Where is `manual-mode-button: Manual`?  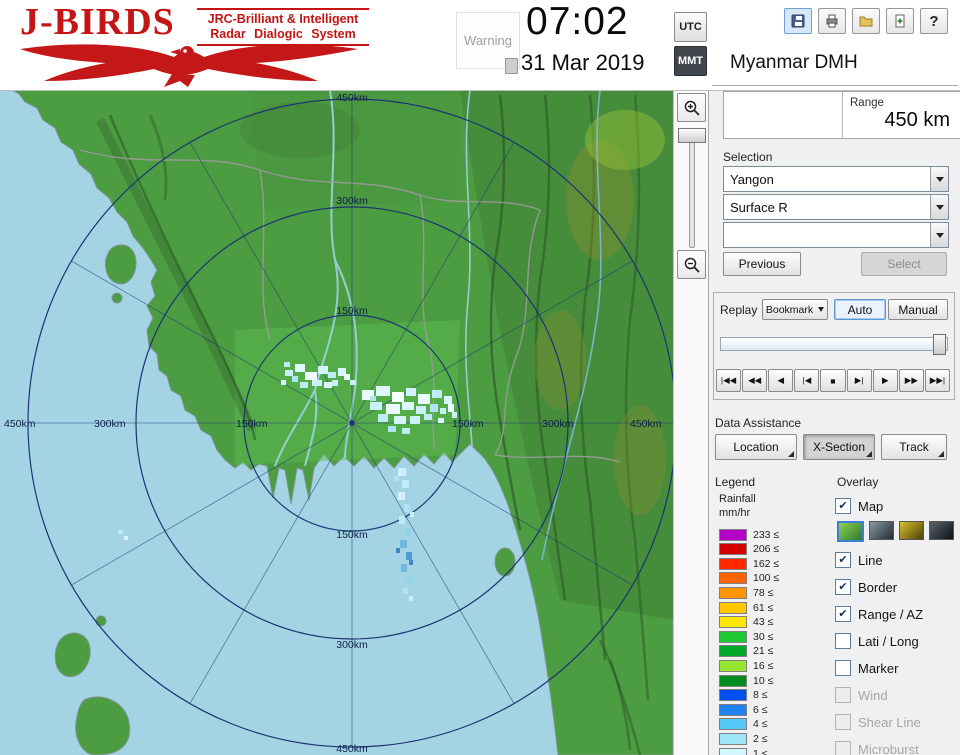
manual-mode-button: Manual is located at coordinates (918, 309).